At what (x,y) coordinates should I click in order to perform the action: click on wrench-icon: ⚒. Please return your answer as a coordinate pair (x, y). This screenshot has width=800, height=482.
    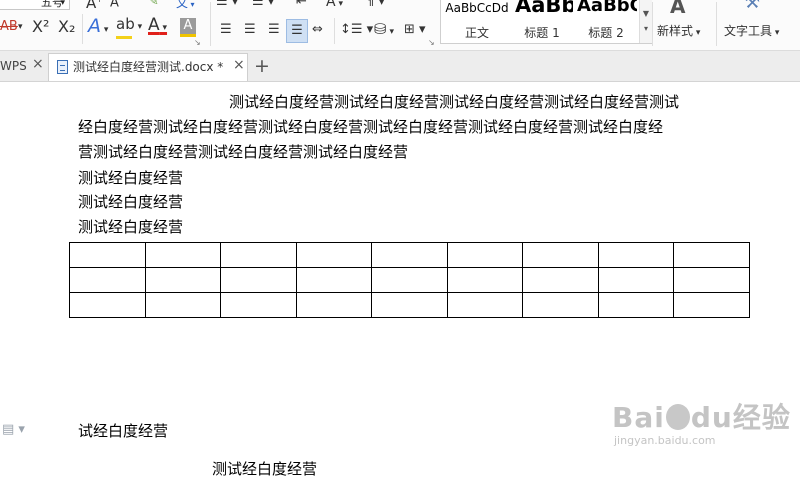
    Looking at the image, I should click on (752, 6).